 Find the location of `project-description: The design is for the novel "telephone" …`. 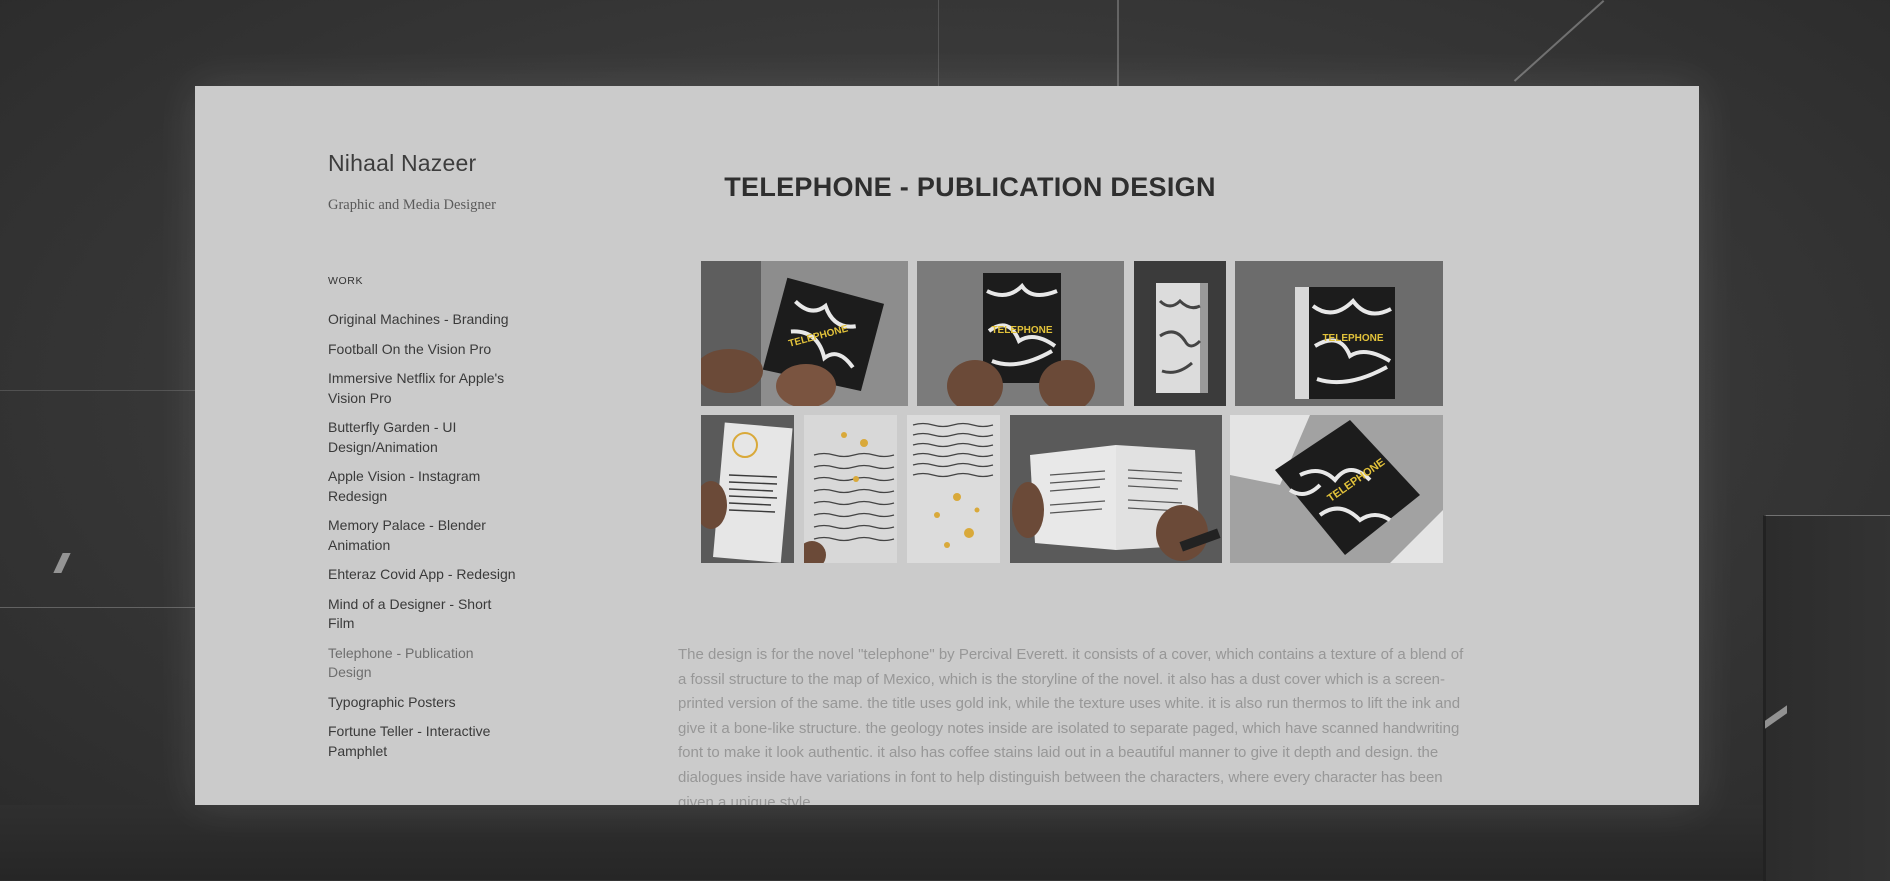

project-description: The design is for the novel "telephone" … is located at coordinates (1071, 725).